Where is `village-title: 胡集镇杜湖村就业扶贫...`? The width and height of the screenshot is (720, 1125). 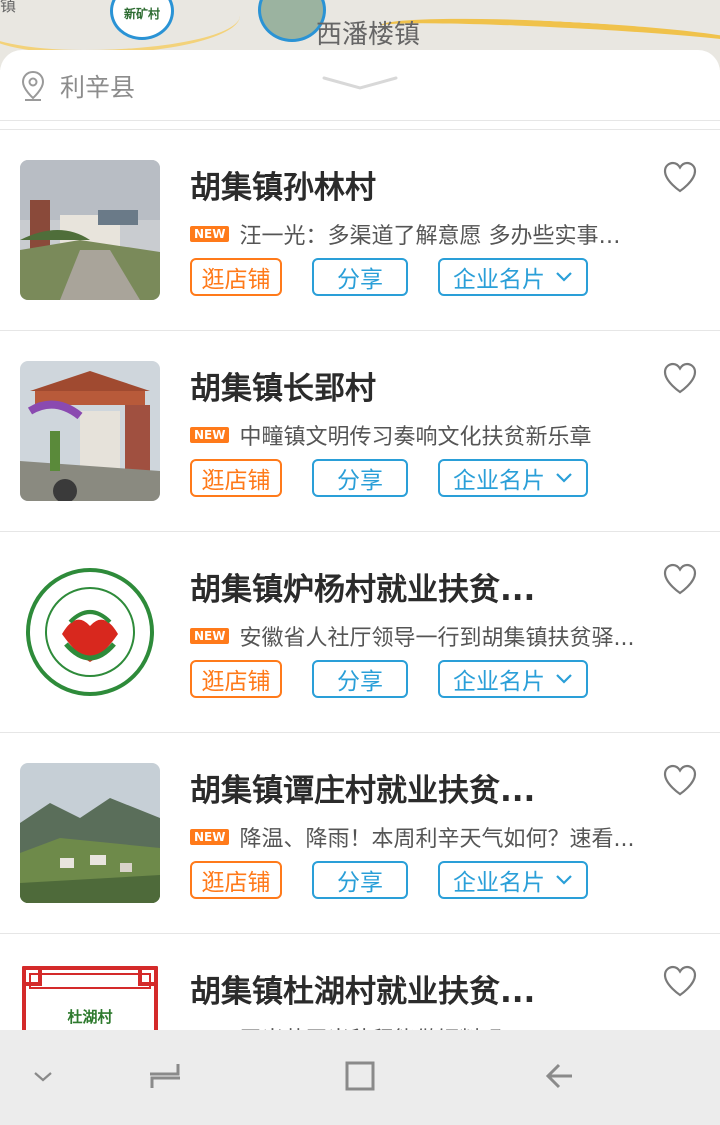
village-title: 胡集镇杜湖村就业扶贫... is located at coordinates (362, 988).